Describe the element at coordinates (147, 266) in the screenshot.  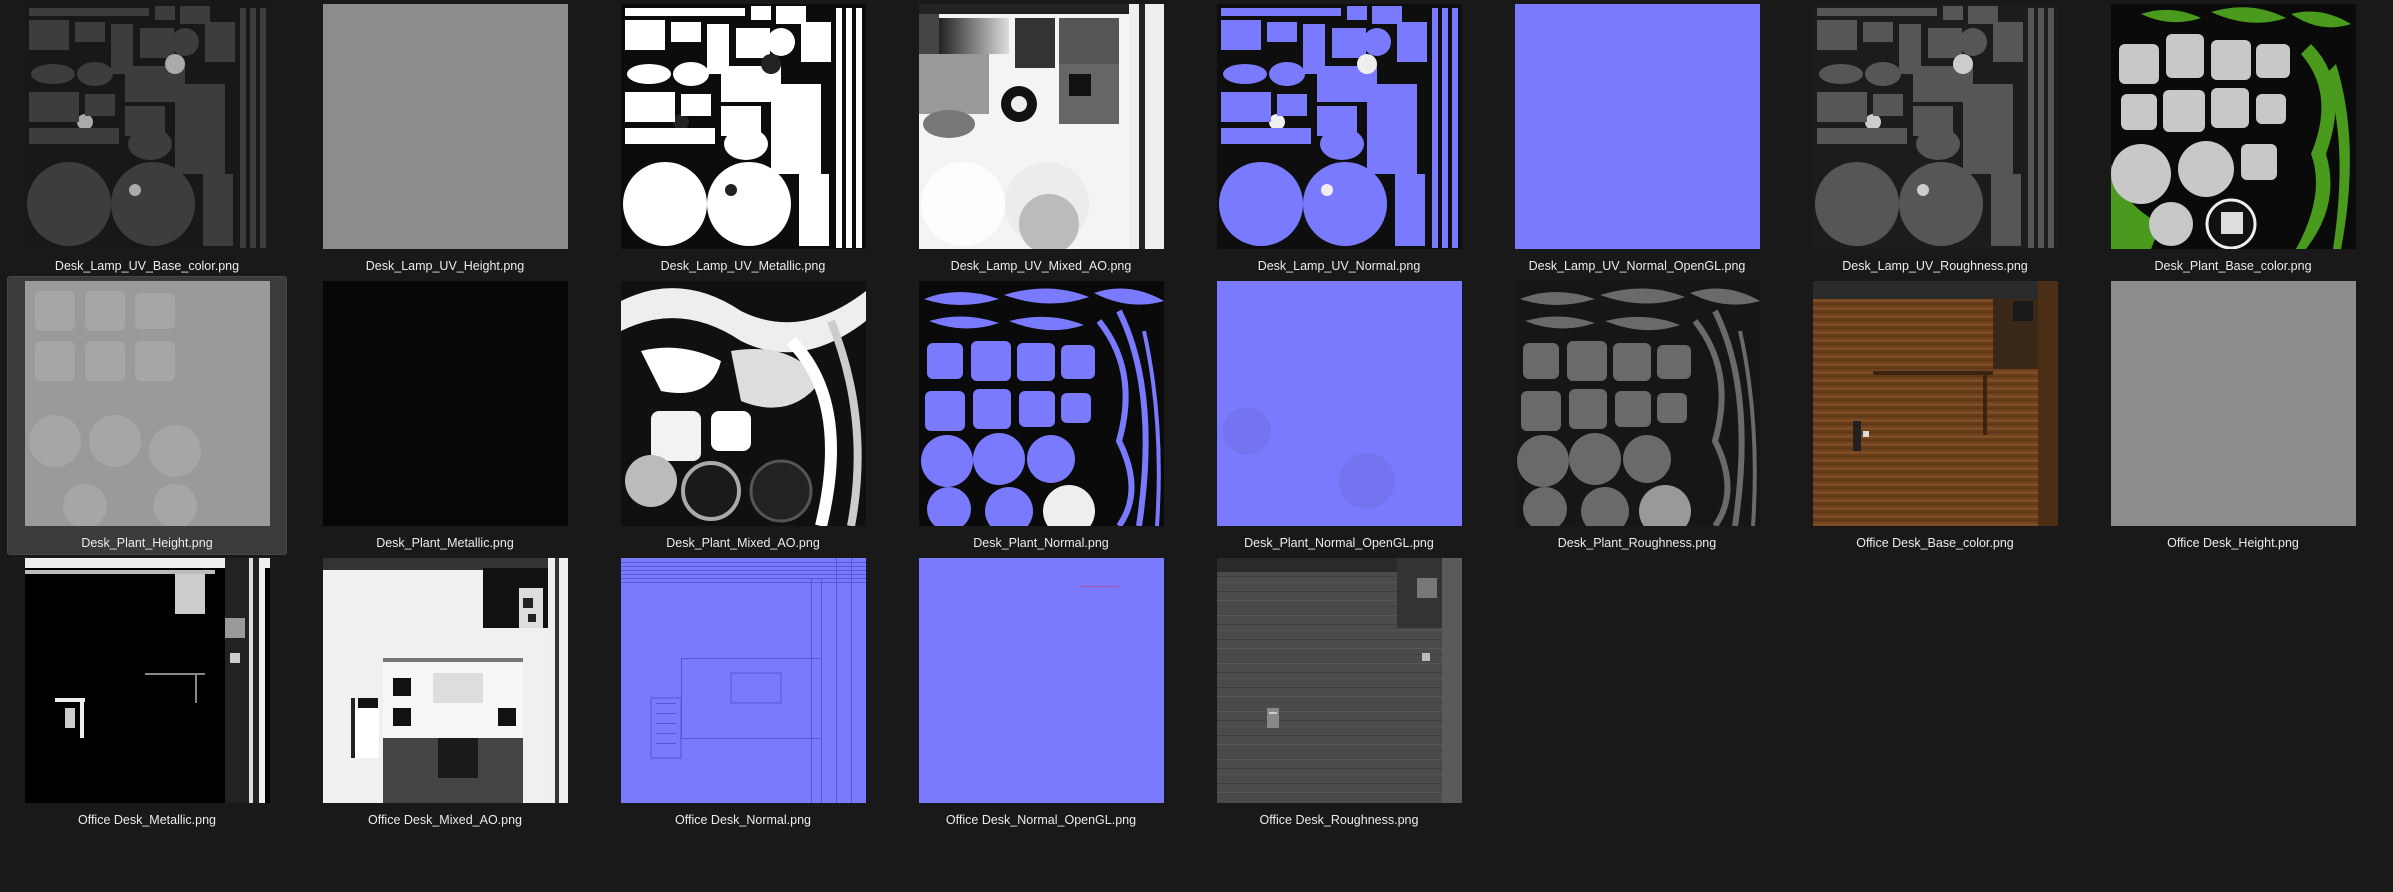
I see `file-name-label: Desk_Lamp_UV_Base_color.png` at that location.